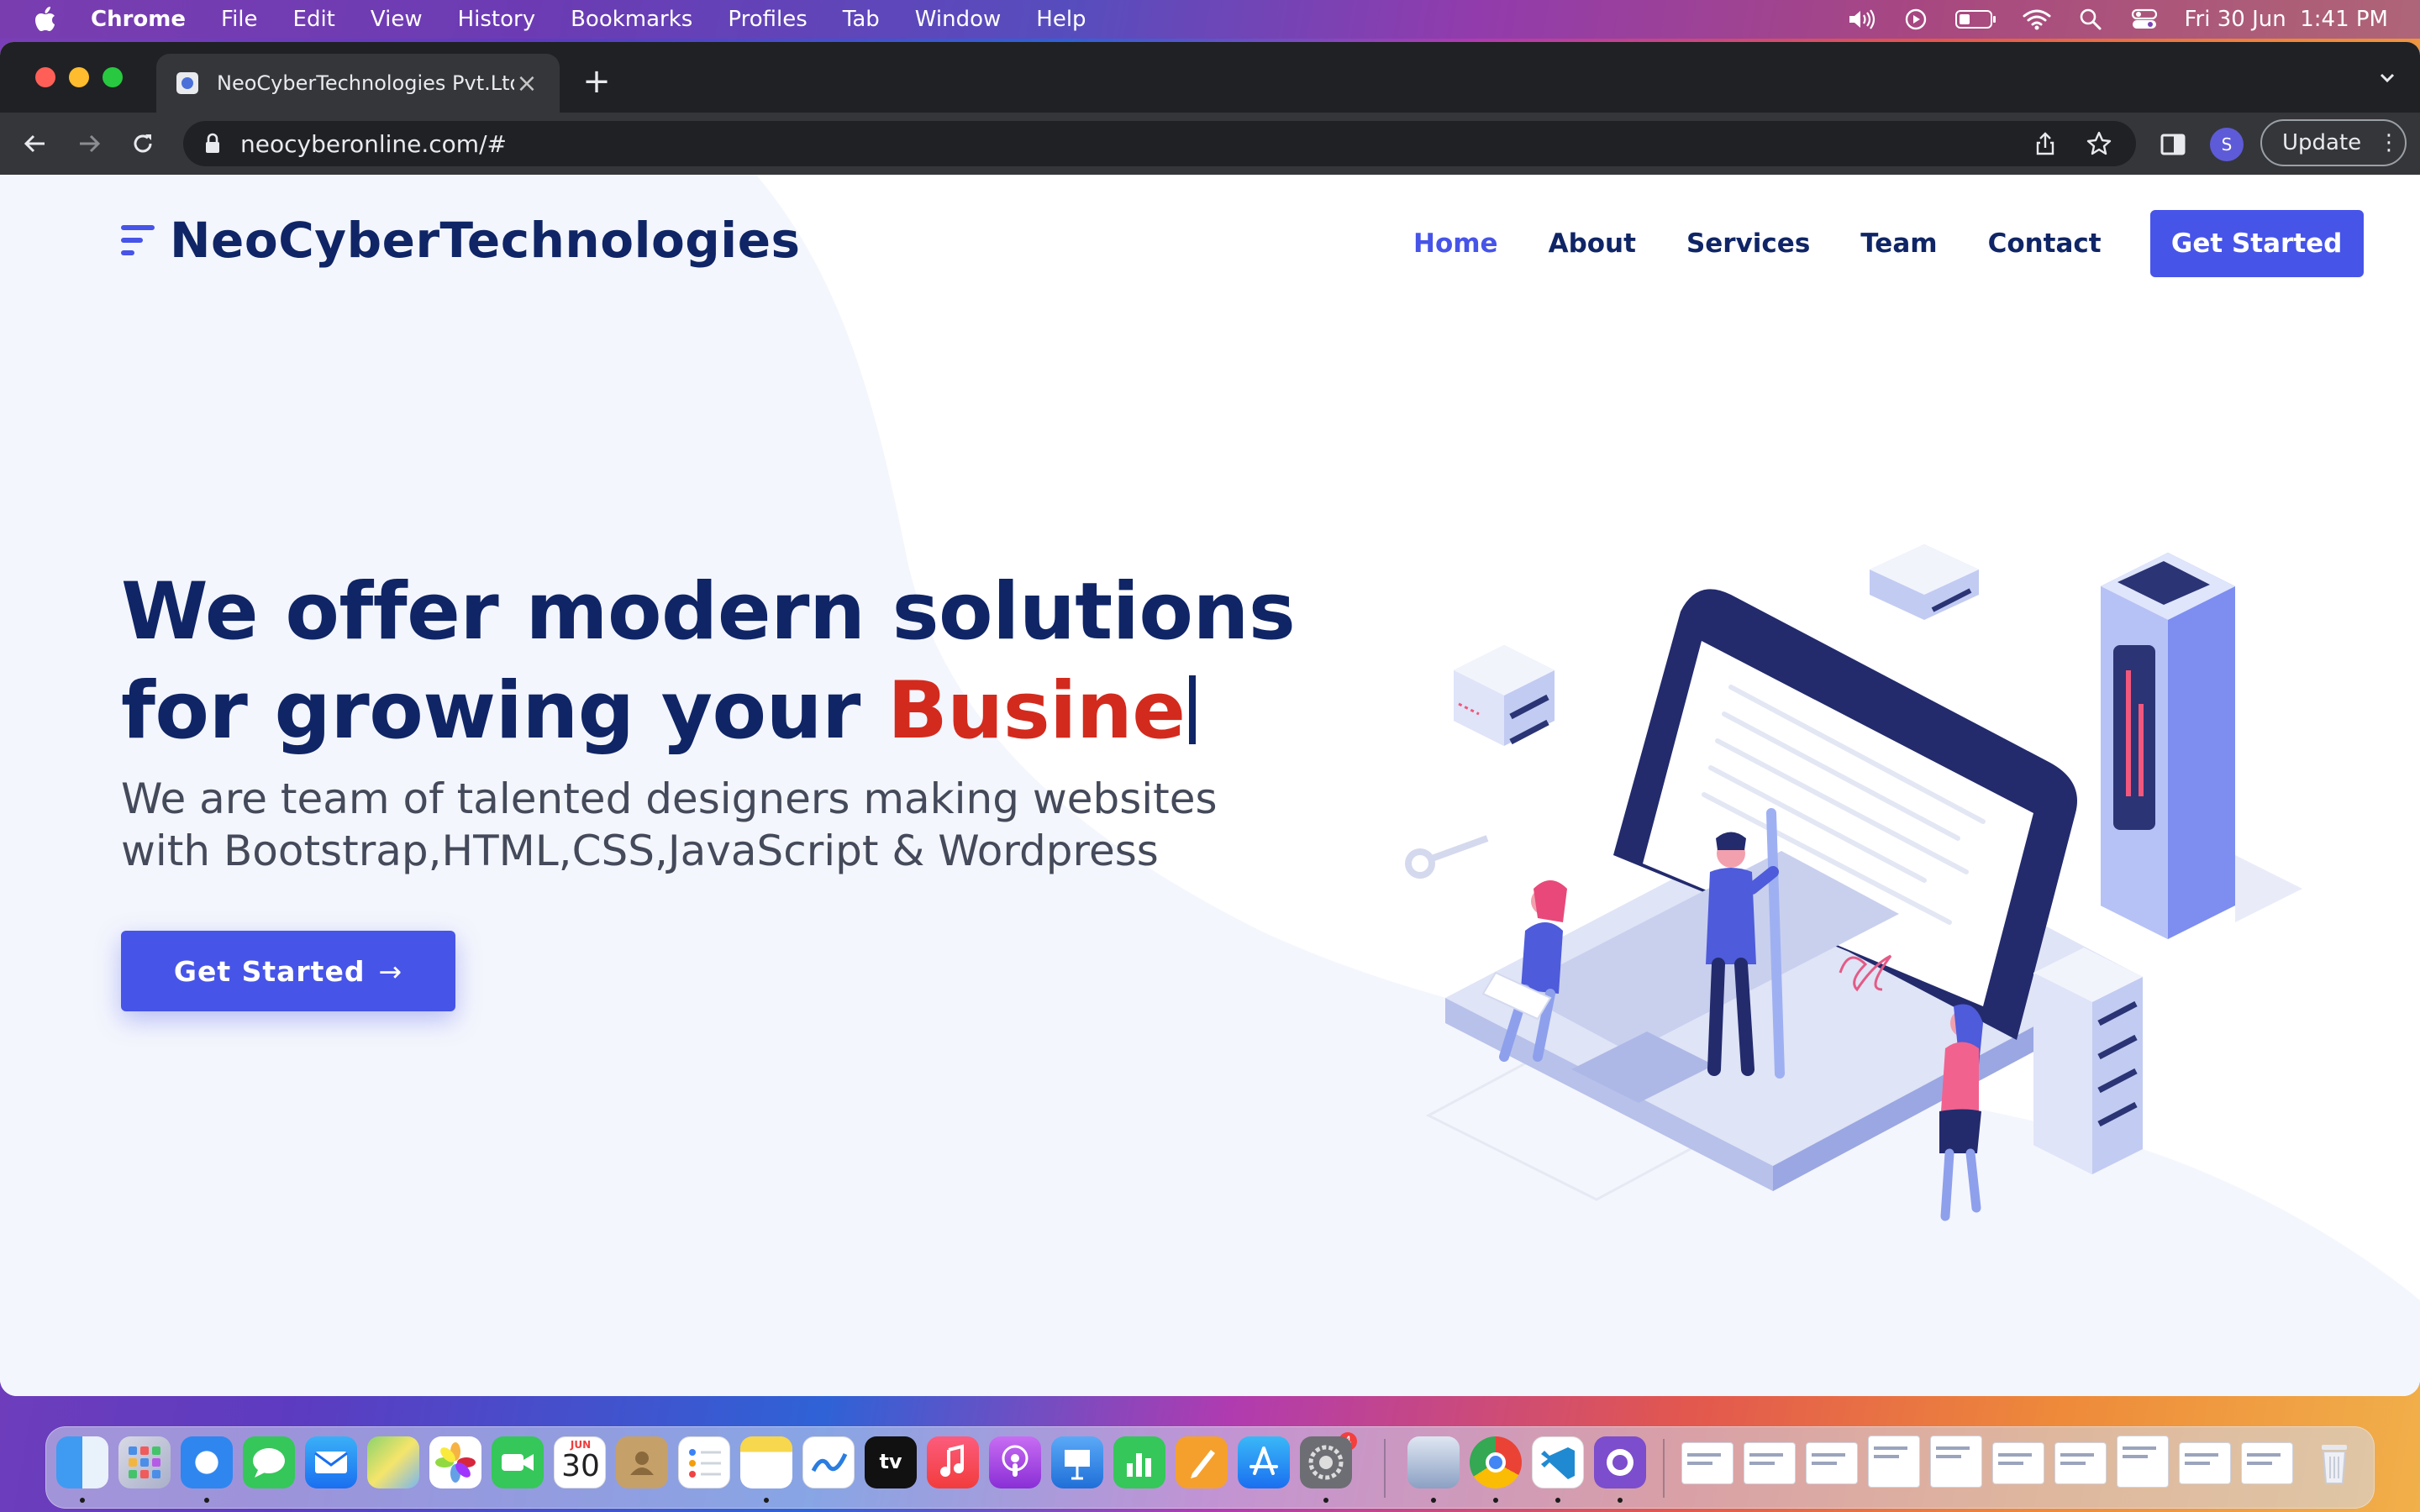  What do you see at coordinates (1916, 19) in the screenshot?
I see `now-playing-icon` at bounding box center [1916, 19].